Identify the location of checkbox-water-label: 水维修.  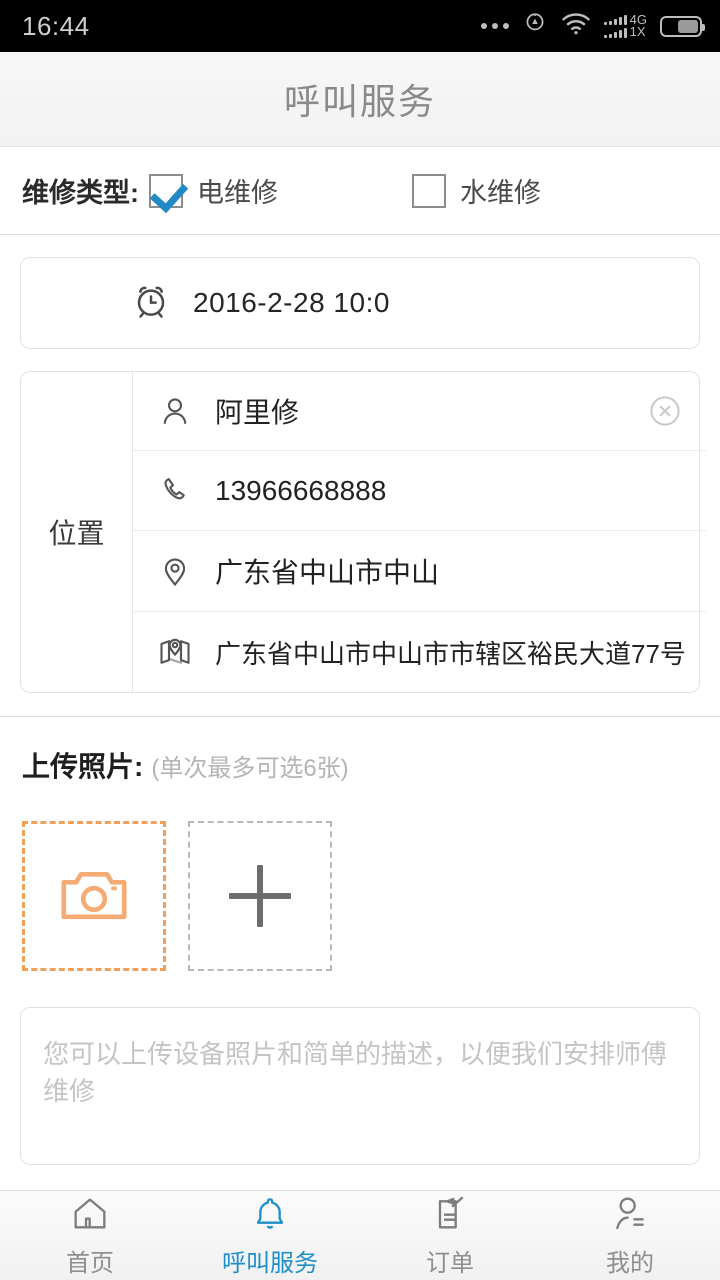
(500, 193).